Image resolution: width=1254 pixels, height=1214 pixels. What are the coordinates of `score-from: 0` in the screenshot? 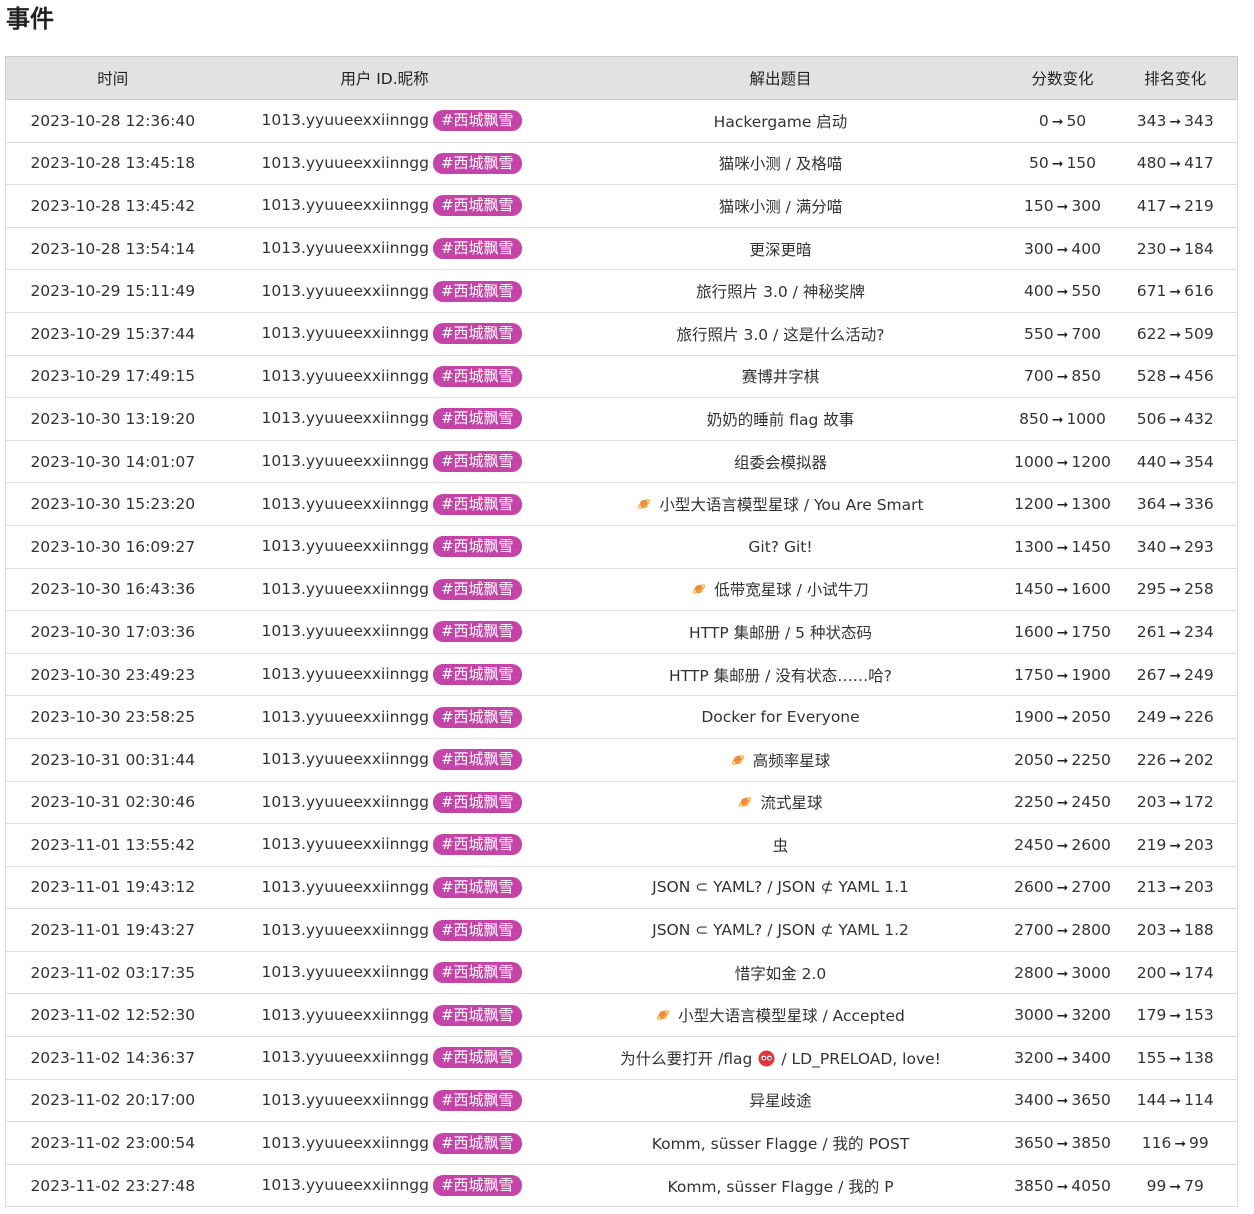 It's located at (1043, 120).